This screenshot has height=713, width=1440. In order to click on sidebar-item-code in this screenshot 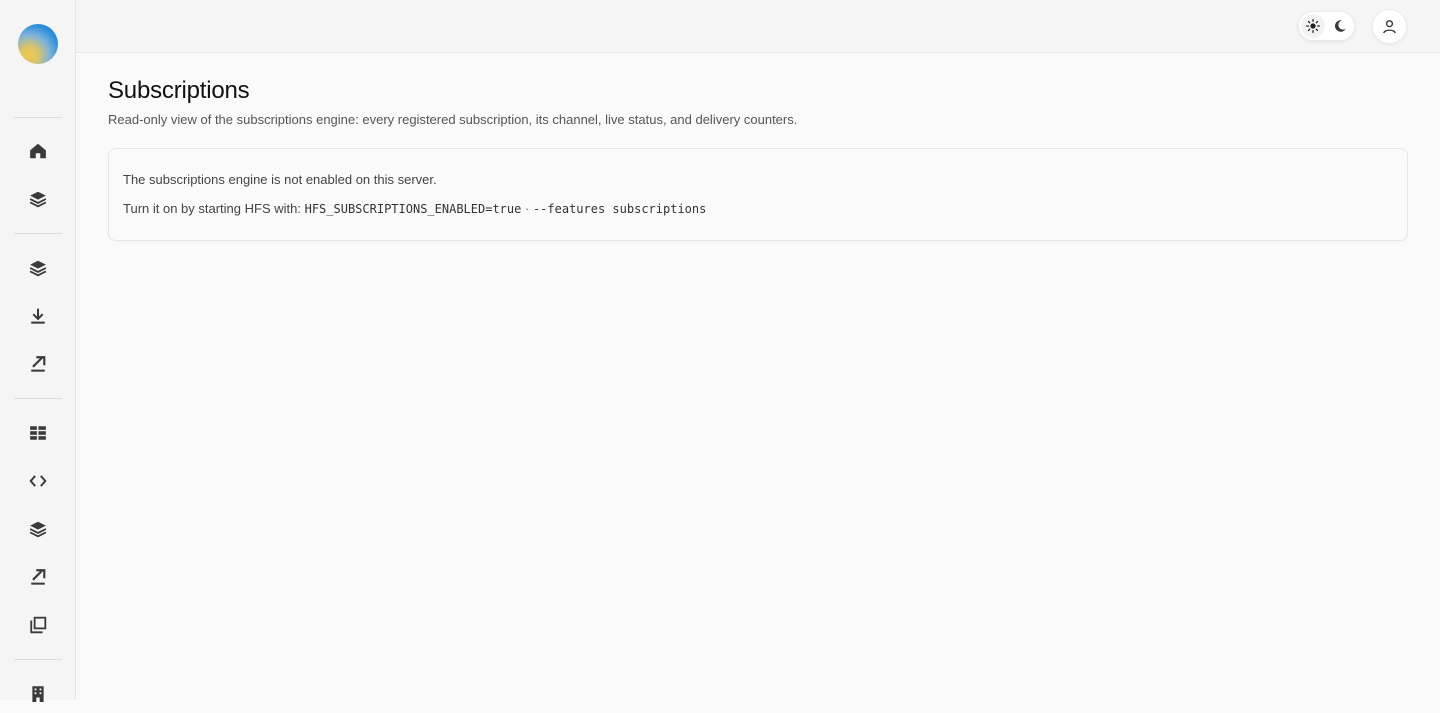, I will do `click(38, 481)`.